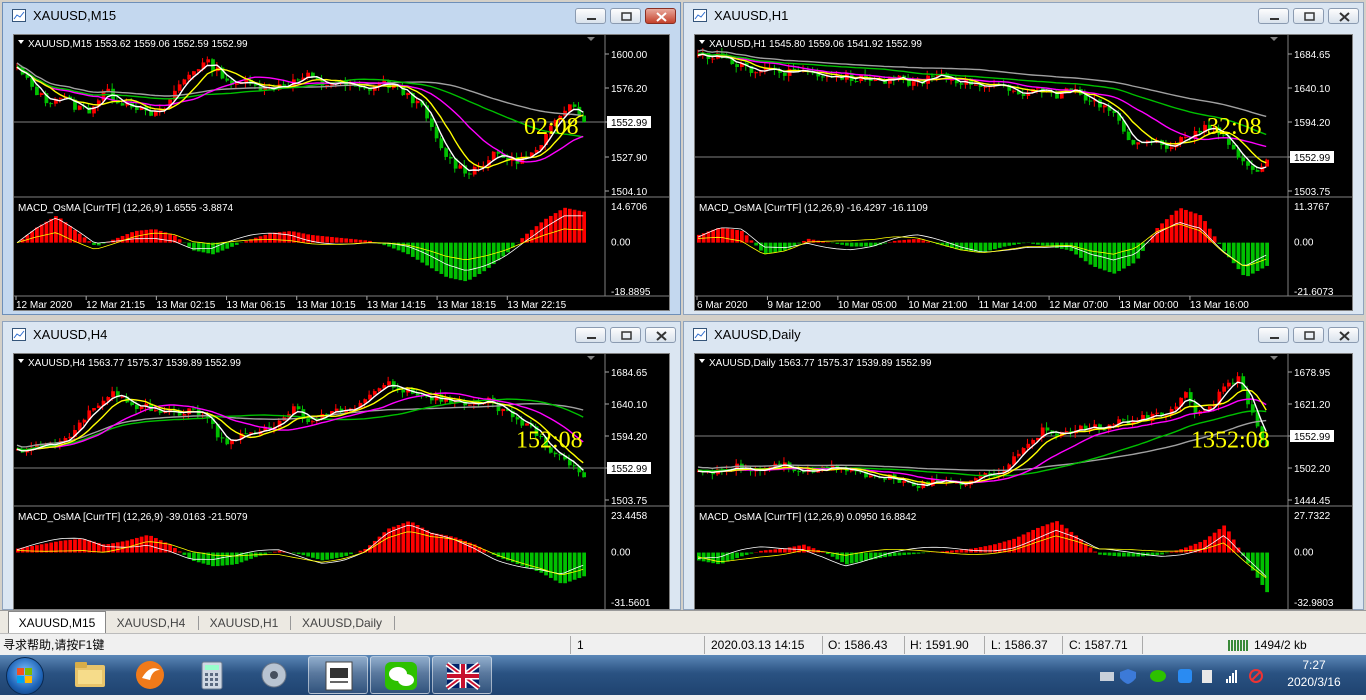  Describe the element at coordinates (338, 675) in the screenshot. I see `metatrader-taskbar-icon` at that location.